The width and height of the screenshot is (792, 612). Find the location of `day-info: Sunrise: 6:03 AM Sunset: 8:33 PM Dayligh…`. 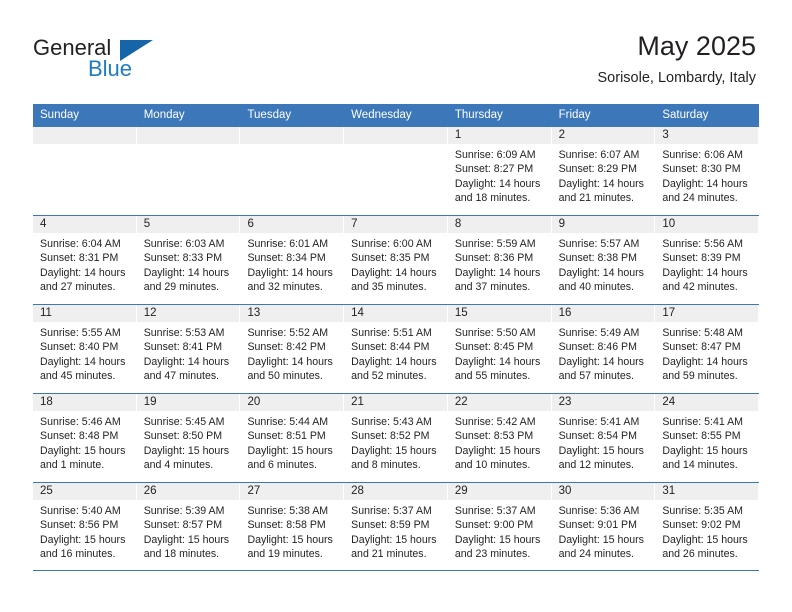

day-info: Sunrise: 6:03 AM Sunset: 8:33 PM Dayligh… is located at coordinates (188, 264).